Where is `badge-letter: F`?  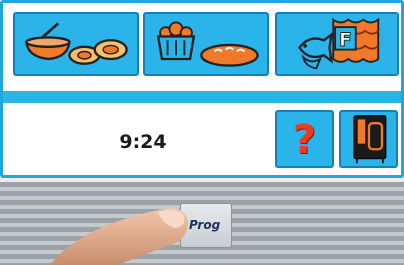 badge-letter: F is located at coordinates (345, 40).